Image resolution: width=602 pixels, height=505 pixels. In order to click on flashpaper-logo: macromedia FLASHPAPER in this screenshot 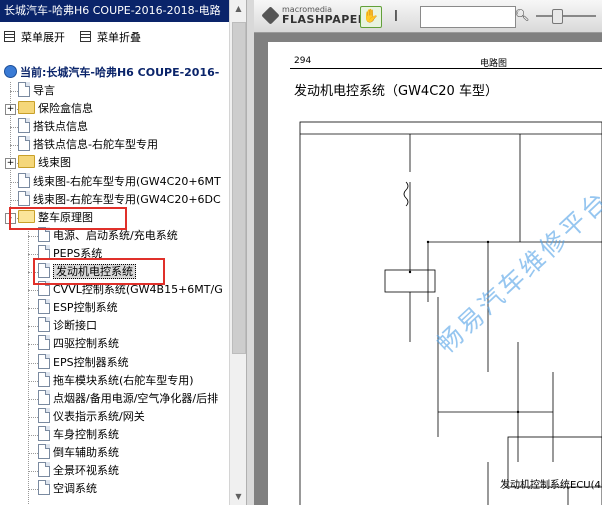, I will do `click(313, 16)`.